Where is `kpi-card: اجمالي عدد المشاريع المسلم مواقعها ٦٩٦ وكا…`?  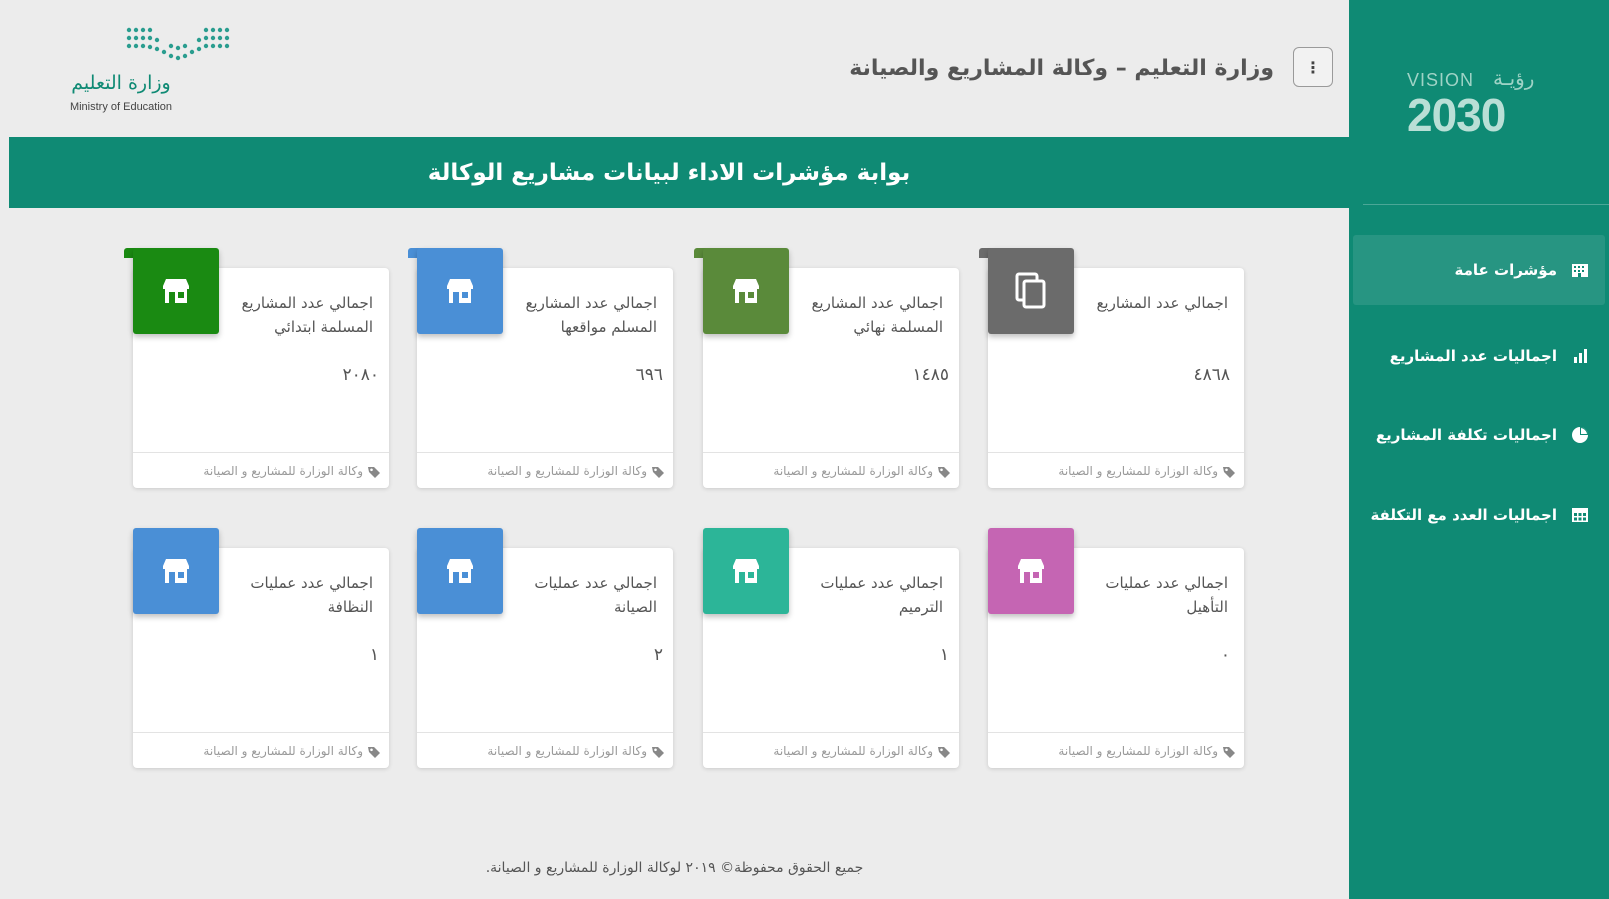
kpi-card: اجمالي عدد المشاريع المسلم مواقعها ٦٩٦ وكا… is located at coordinates (540, 368).